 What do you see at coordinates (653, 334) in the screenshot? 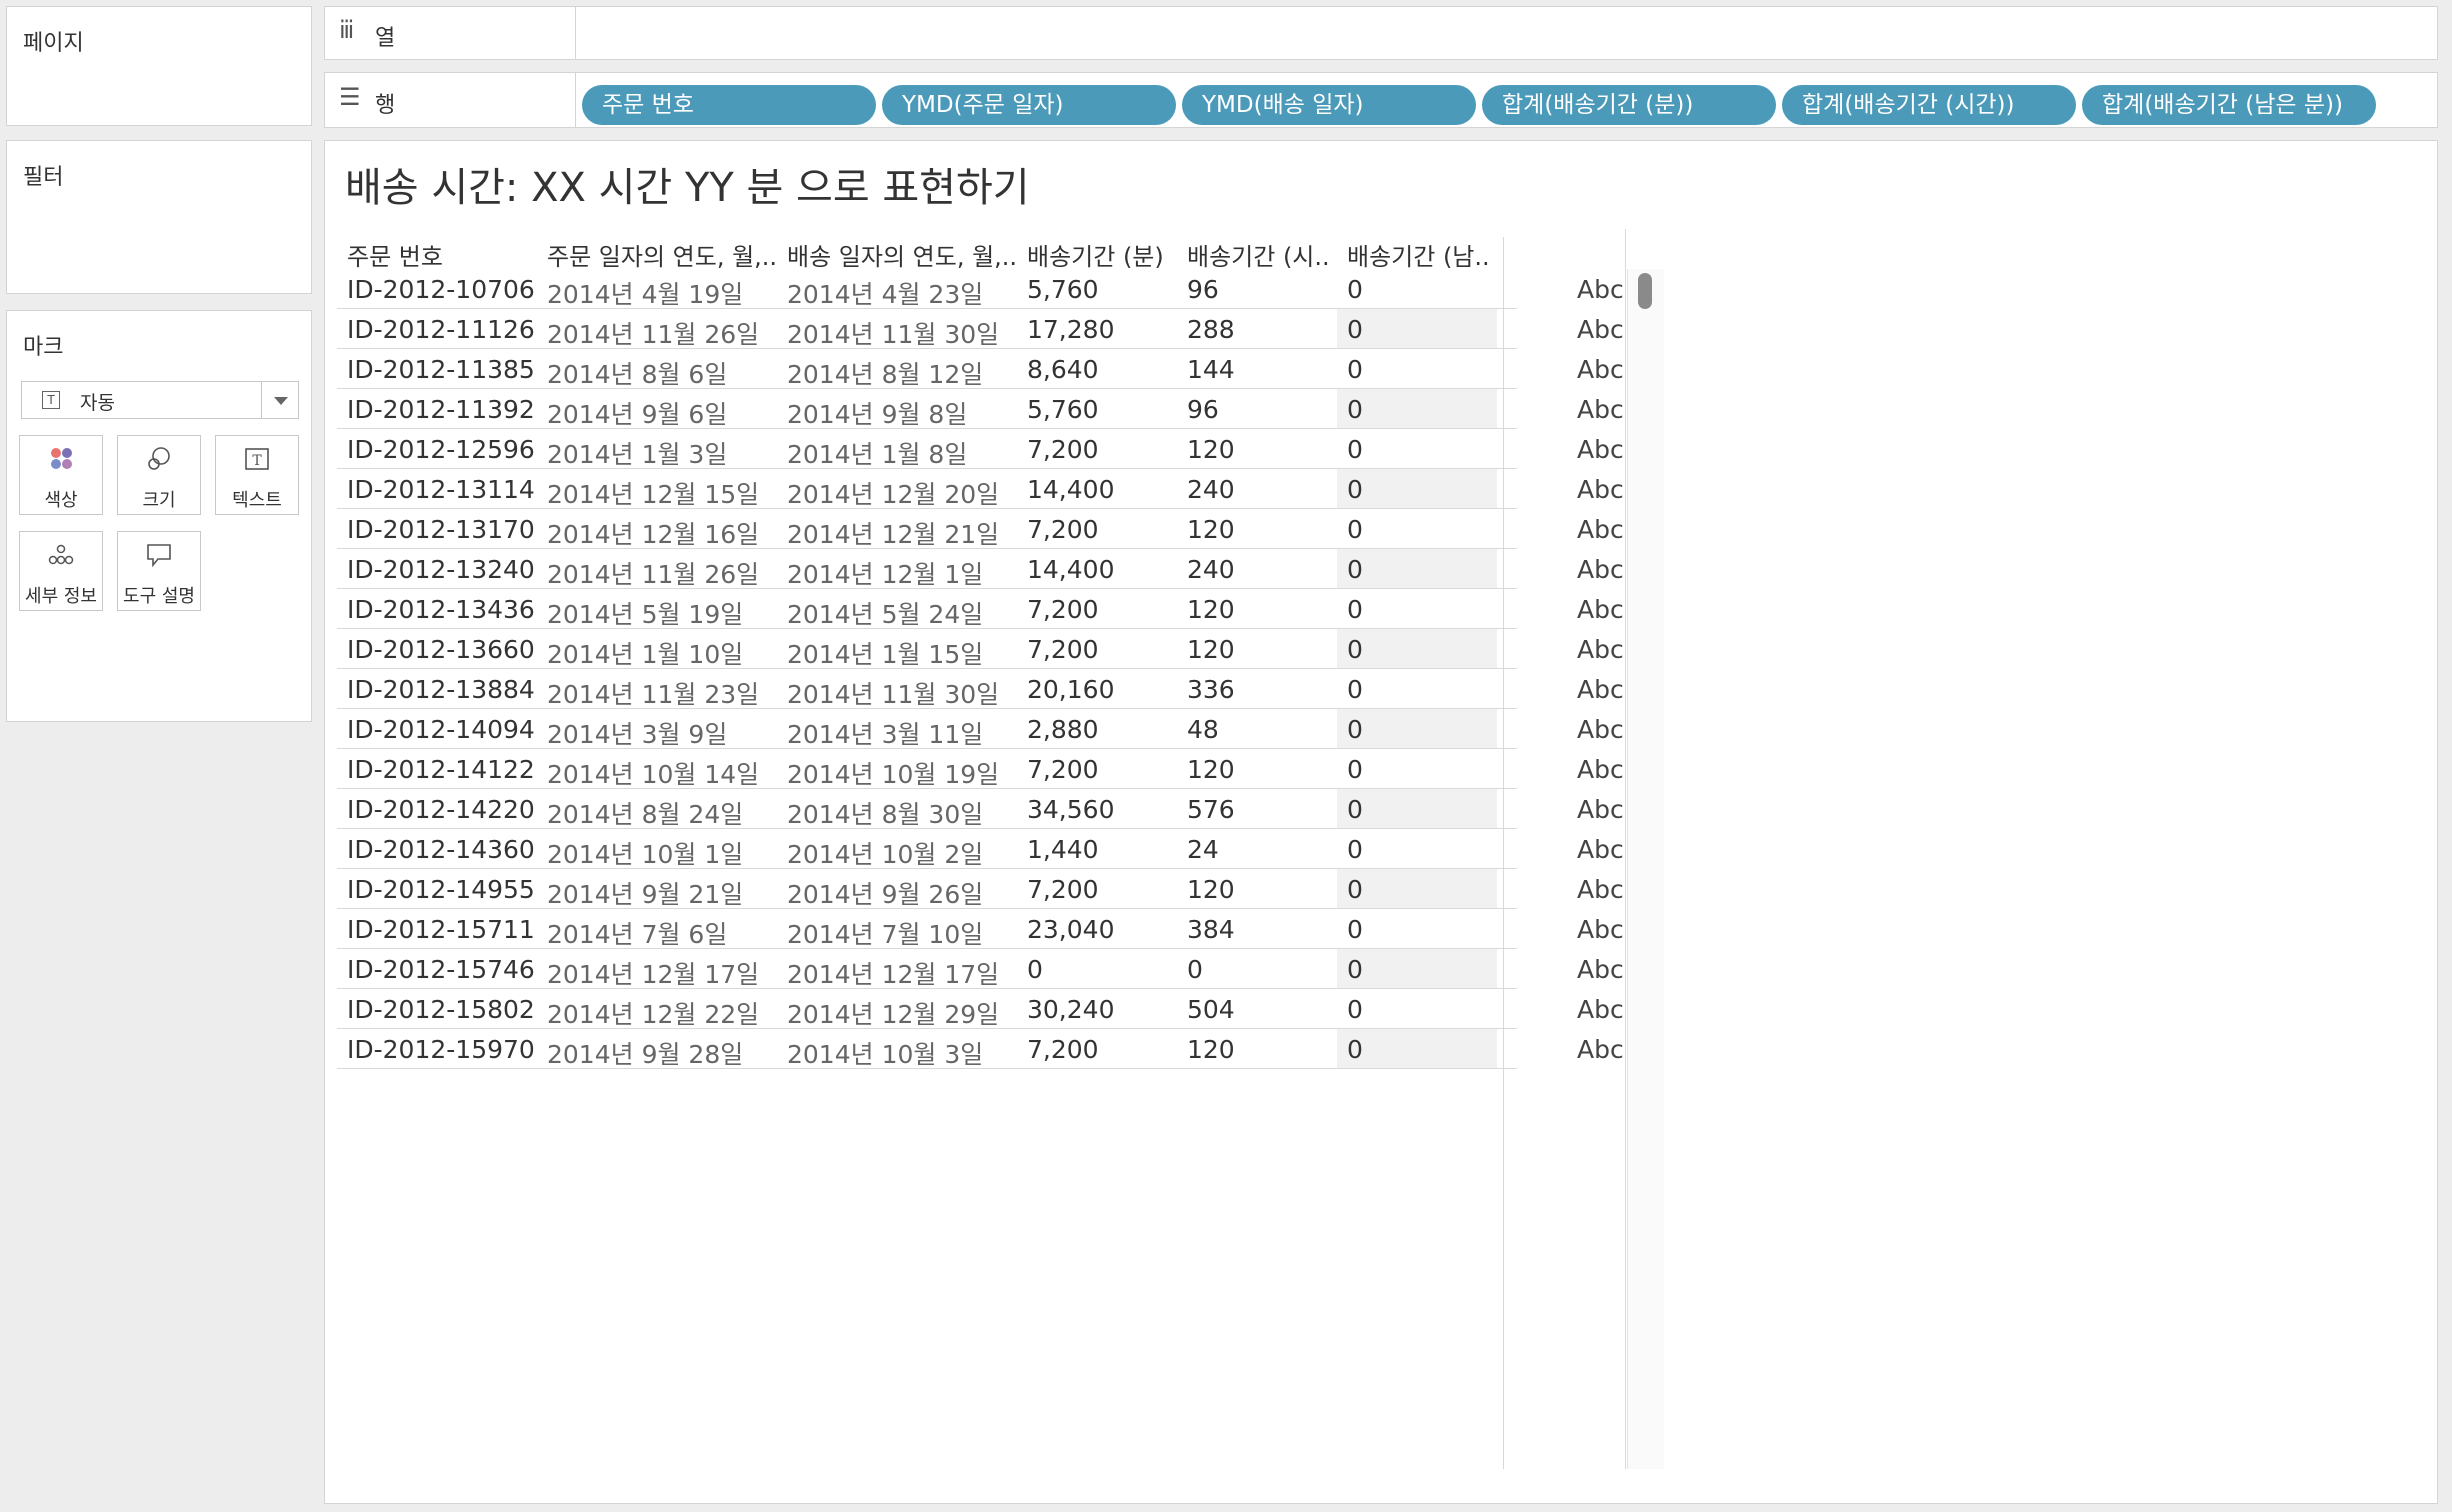
I see `cell-order-date: 2014년 11월 26일` at bounding box center [653, 334].